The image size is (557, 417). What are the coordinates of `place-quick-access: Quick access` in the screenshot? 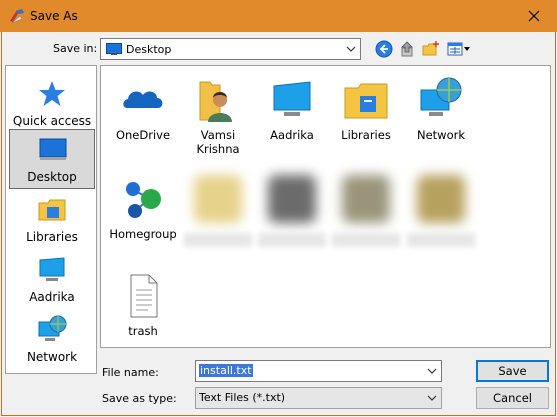 It's located at (52, 104).